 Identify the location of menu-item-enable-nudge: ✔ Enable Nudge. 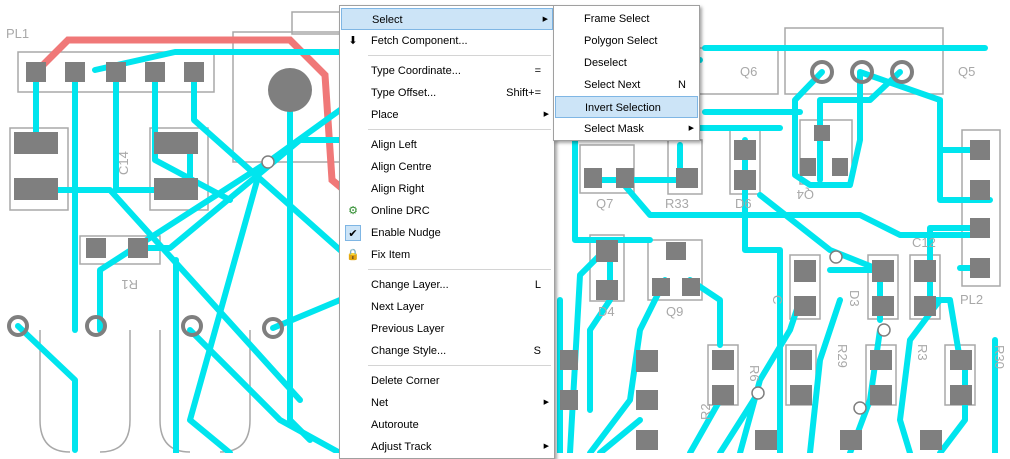
(447, 233).